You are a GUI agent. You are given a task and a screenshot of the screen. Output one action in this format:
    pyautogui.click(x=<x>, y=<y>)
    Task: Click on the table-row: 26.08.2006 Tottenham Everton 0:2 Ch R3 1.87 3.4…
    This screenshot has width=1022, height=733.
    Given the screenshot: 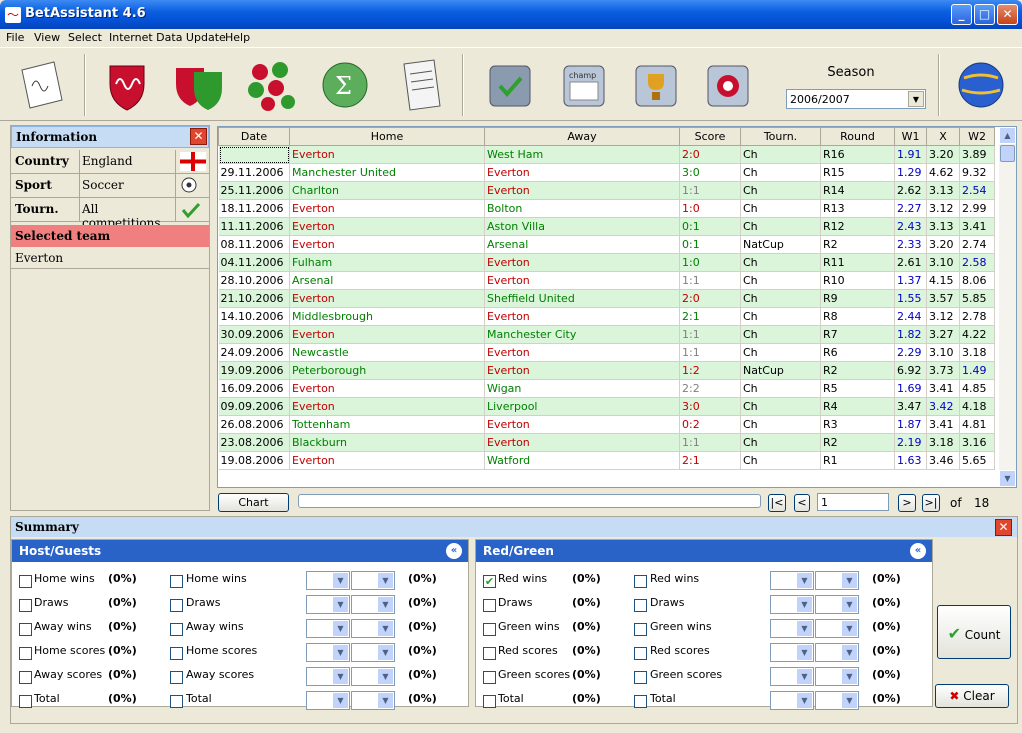 What is the action you would take?
    pyautogui.click(x=606, y=424)
    